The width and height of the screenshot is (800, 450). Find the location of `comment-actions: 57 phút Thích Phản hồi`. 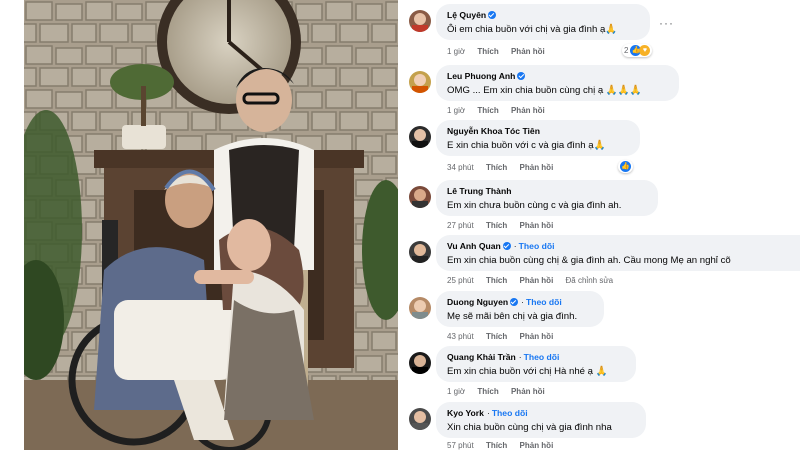

comment-actions: 57 phút Thích Phản hồi is located at coordinates (505, 445).